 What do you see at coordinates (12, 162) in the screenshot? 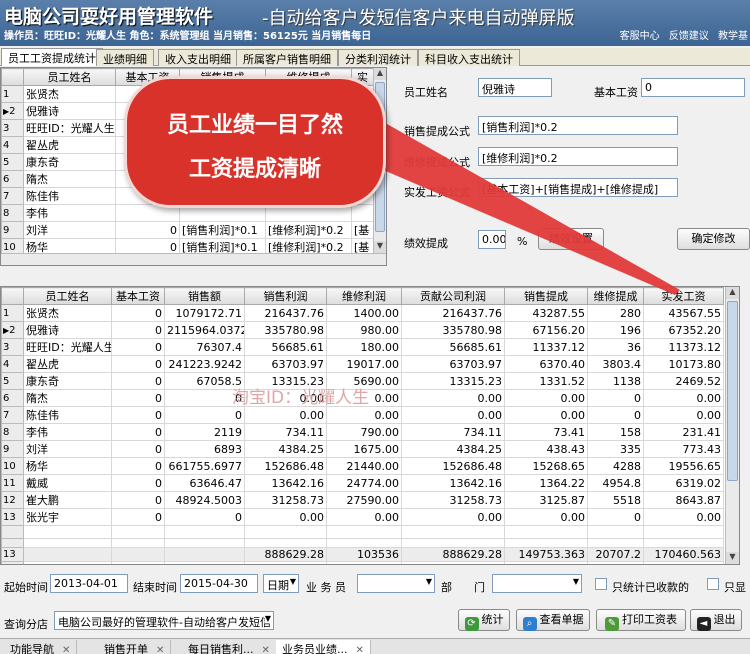
I see `row-number: 5` at bounding box center [12, 162].